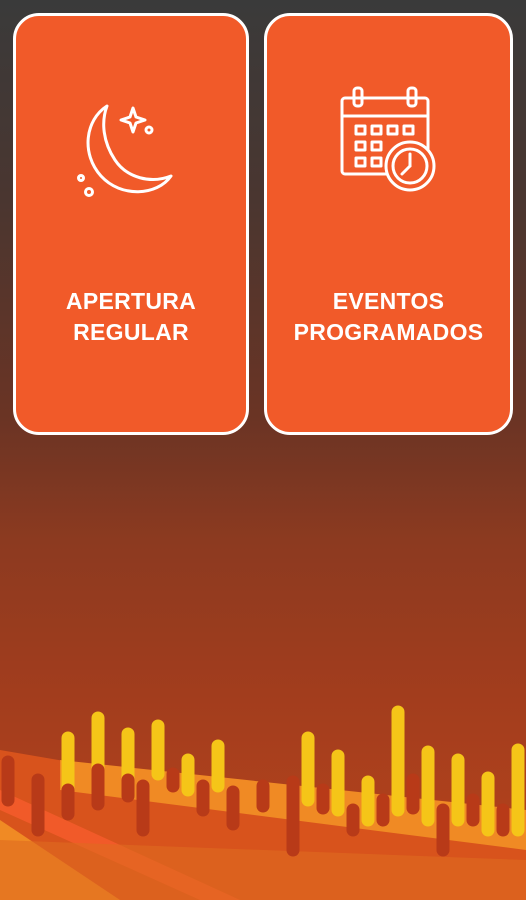 This screenshot has height=900, width=526. What do you see at coordinates (131, 301) in the screenshot?
I see `card-label-line: APERTURA` at bounding box center [131, 301].